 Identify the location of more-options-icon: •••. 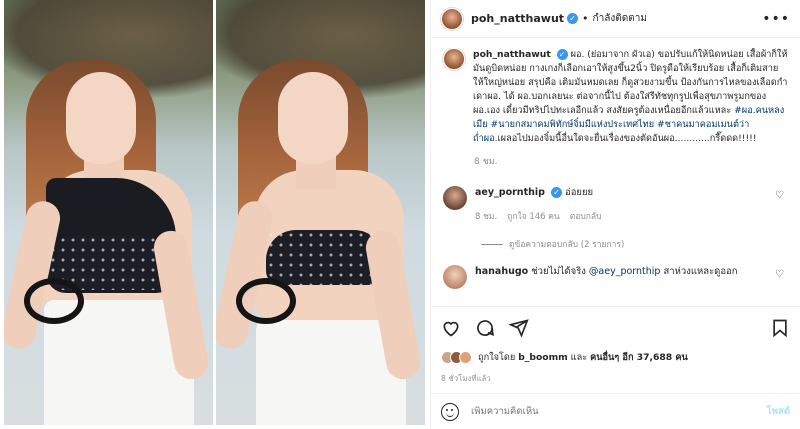
(776, 19).